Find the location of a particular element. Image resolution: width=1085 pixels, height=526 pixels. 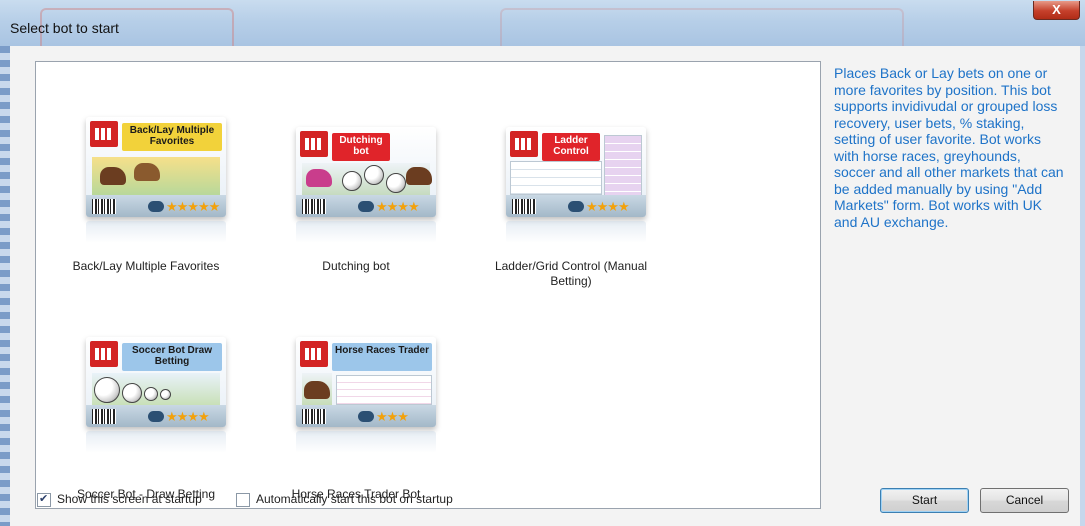

bot-name: Dutching bot is located at coordinates (356, 266).